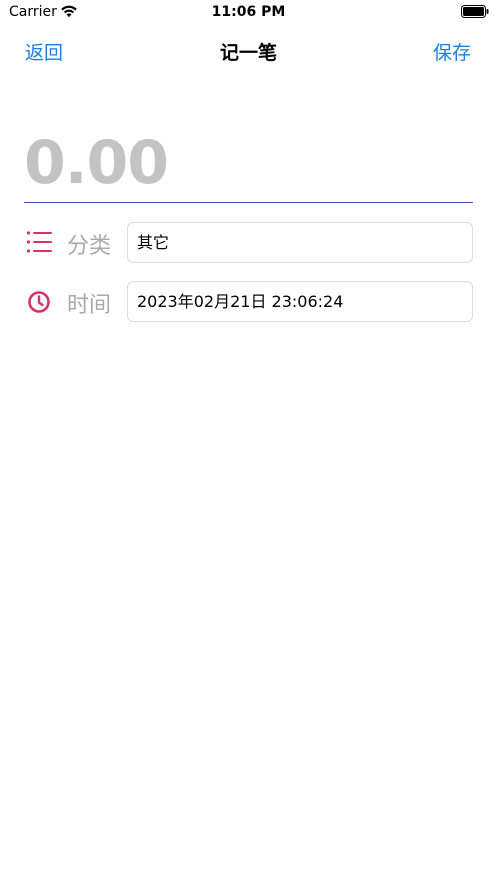 This screenshot has height=883, width=497. What do you see at coordinates (248, 53) in the screenshot?
I see `page-title: 记一笔` at bounding box center [248, 53].